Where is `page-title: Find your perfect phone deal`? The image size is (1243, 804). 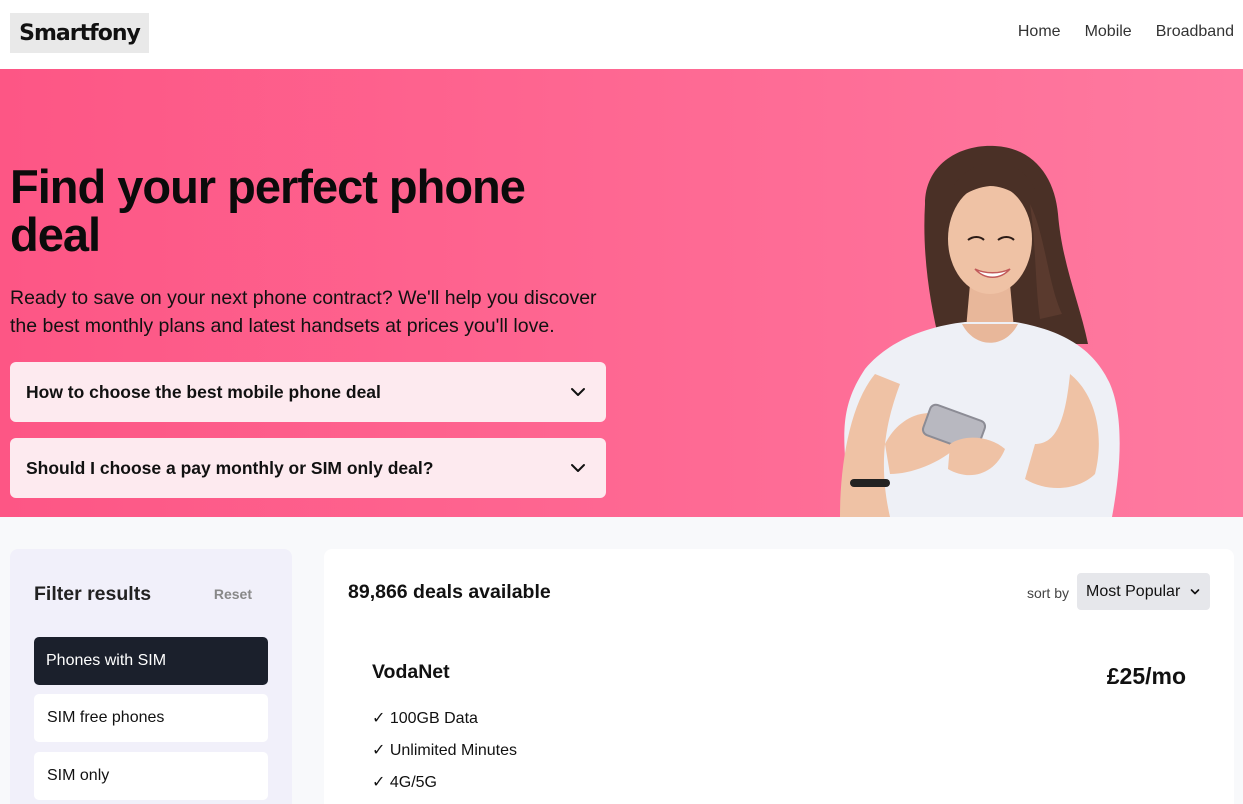
page-title: Find your perfect phone deal is located at coordinates (268, 210).